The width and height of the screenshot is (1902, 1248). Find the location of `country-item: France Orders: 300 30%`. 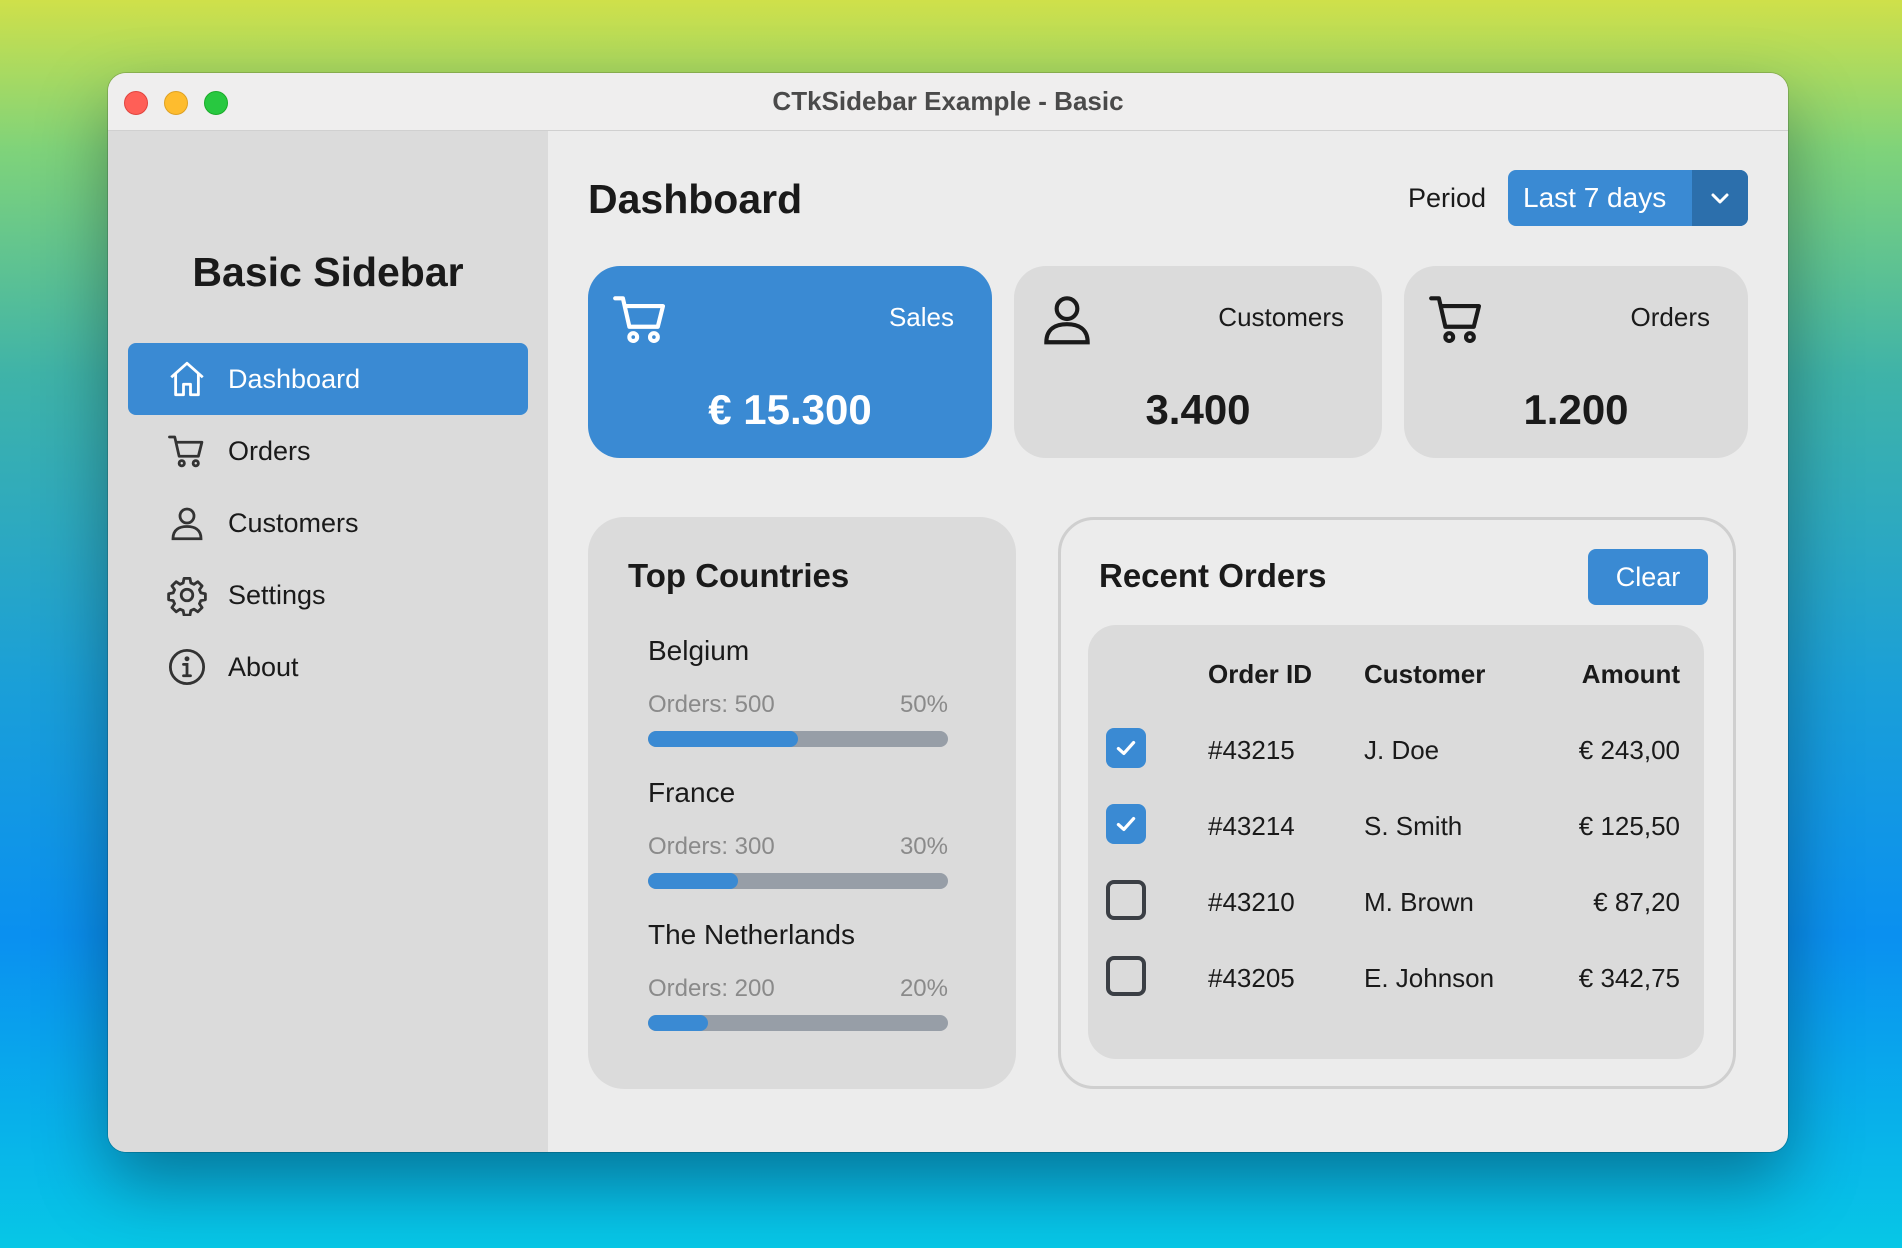

country-item: France Orders: 300 30% is located at coordinates (798, 833).